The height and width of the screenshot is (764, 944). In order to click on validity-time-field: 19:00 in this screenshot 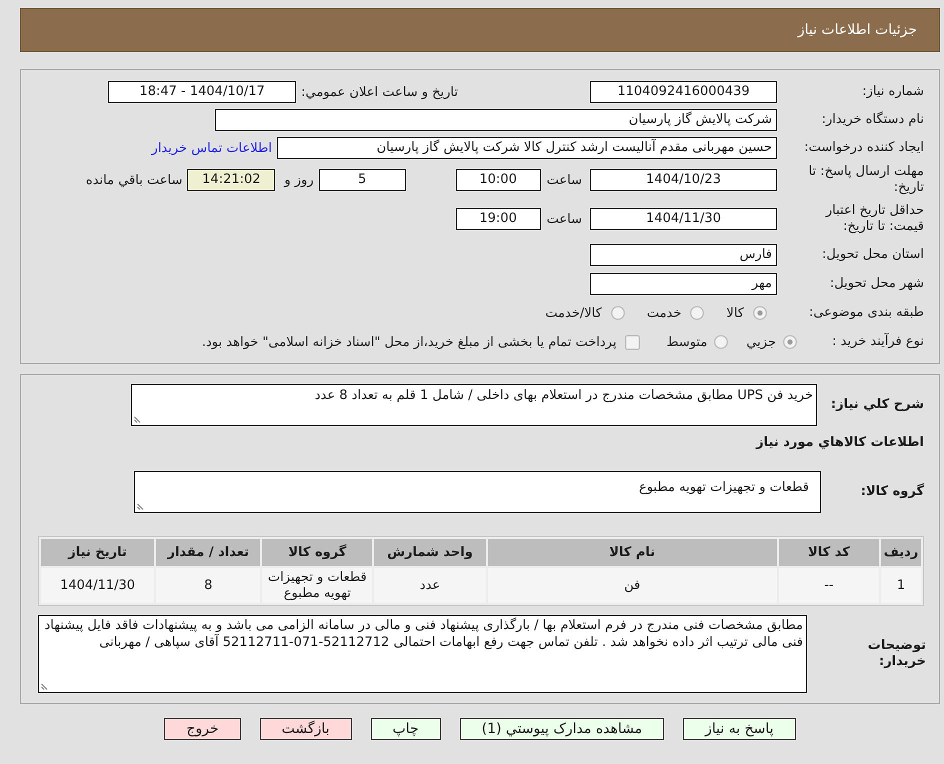, I will do `click(498, 219)`.